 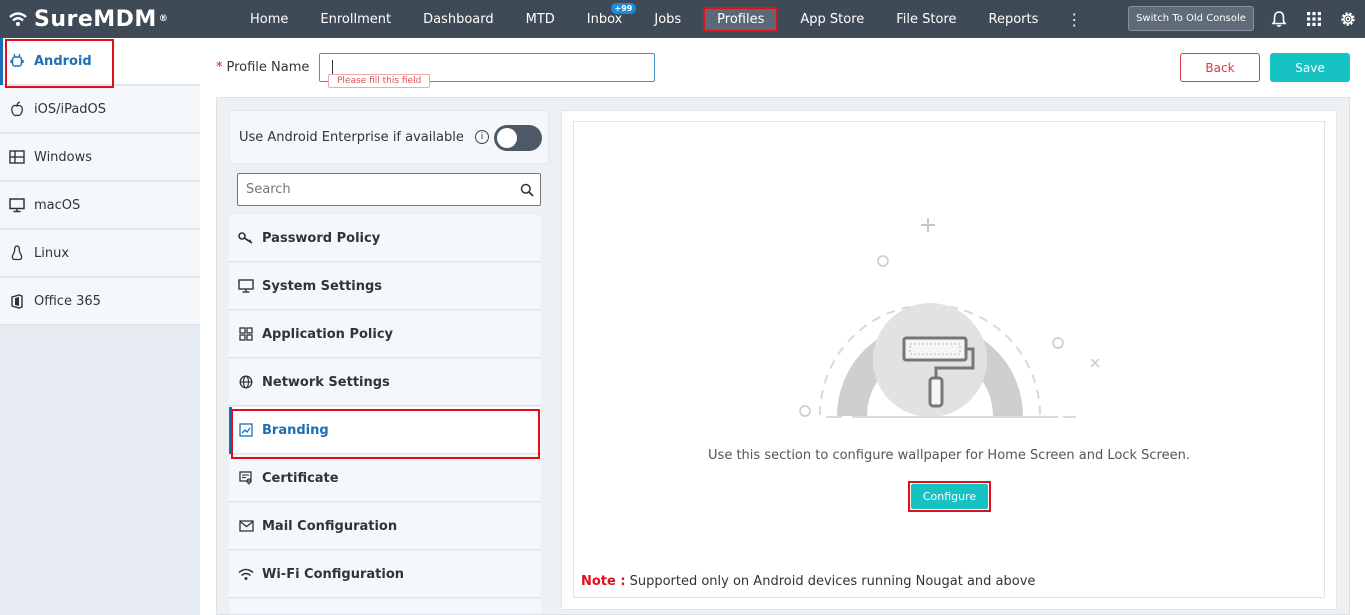 I want to click on sidebar-item-windows: Windows, so click(x=100, y=157).